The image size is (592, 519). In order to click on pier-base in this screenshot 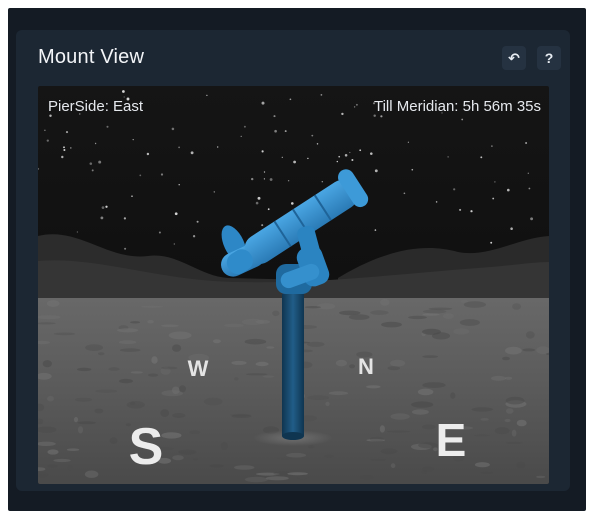, I will do `click(293, 436)`.